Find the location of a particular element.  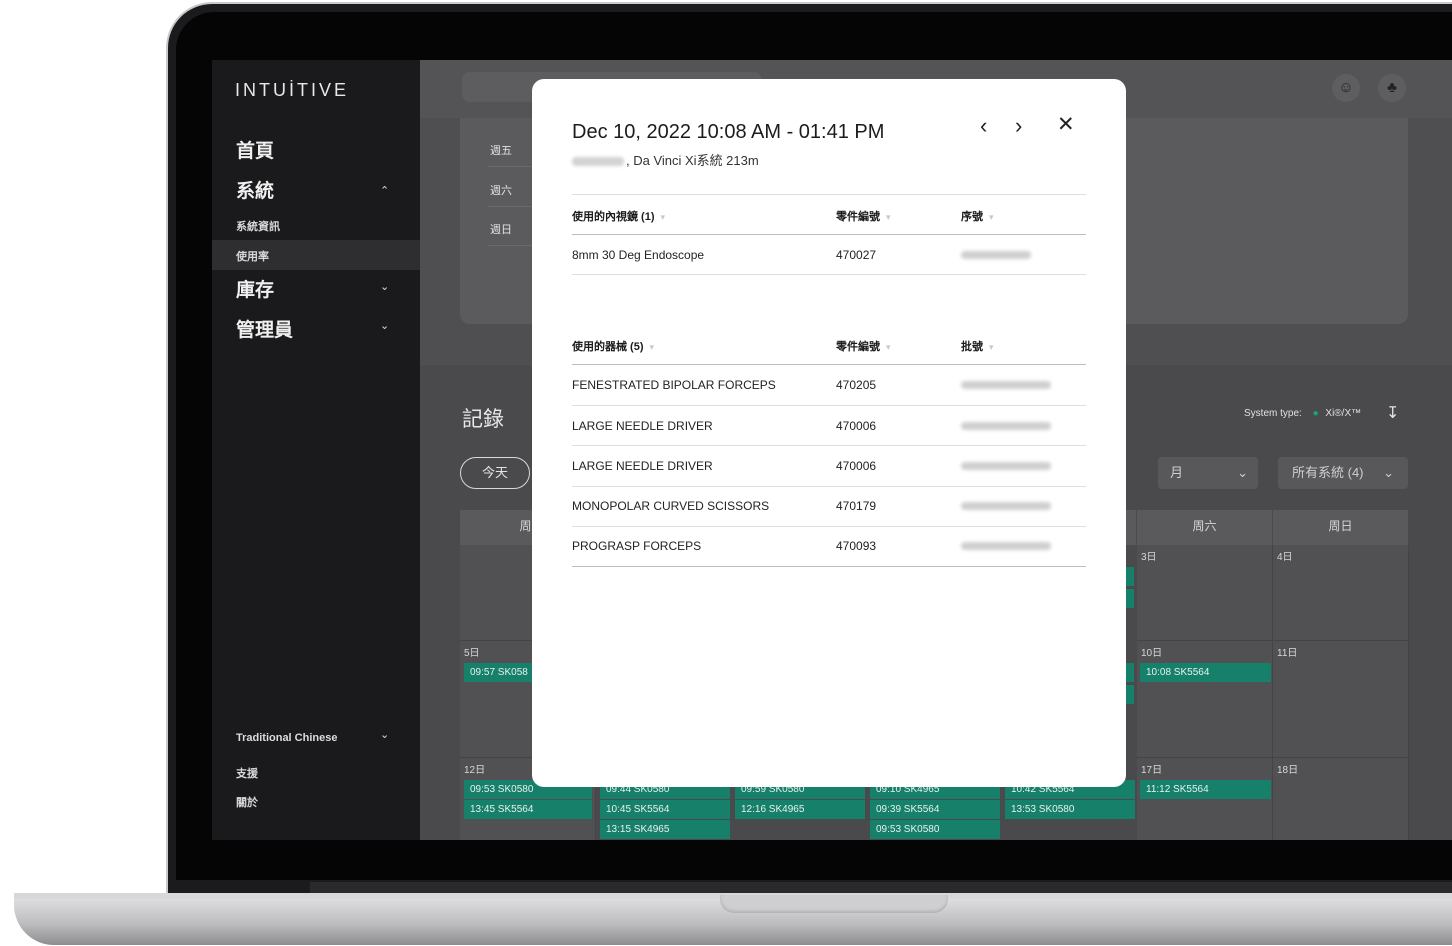

endoscope-name: 8mm 30 Deg Endoscope is located at coordinates (638, 255).